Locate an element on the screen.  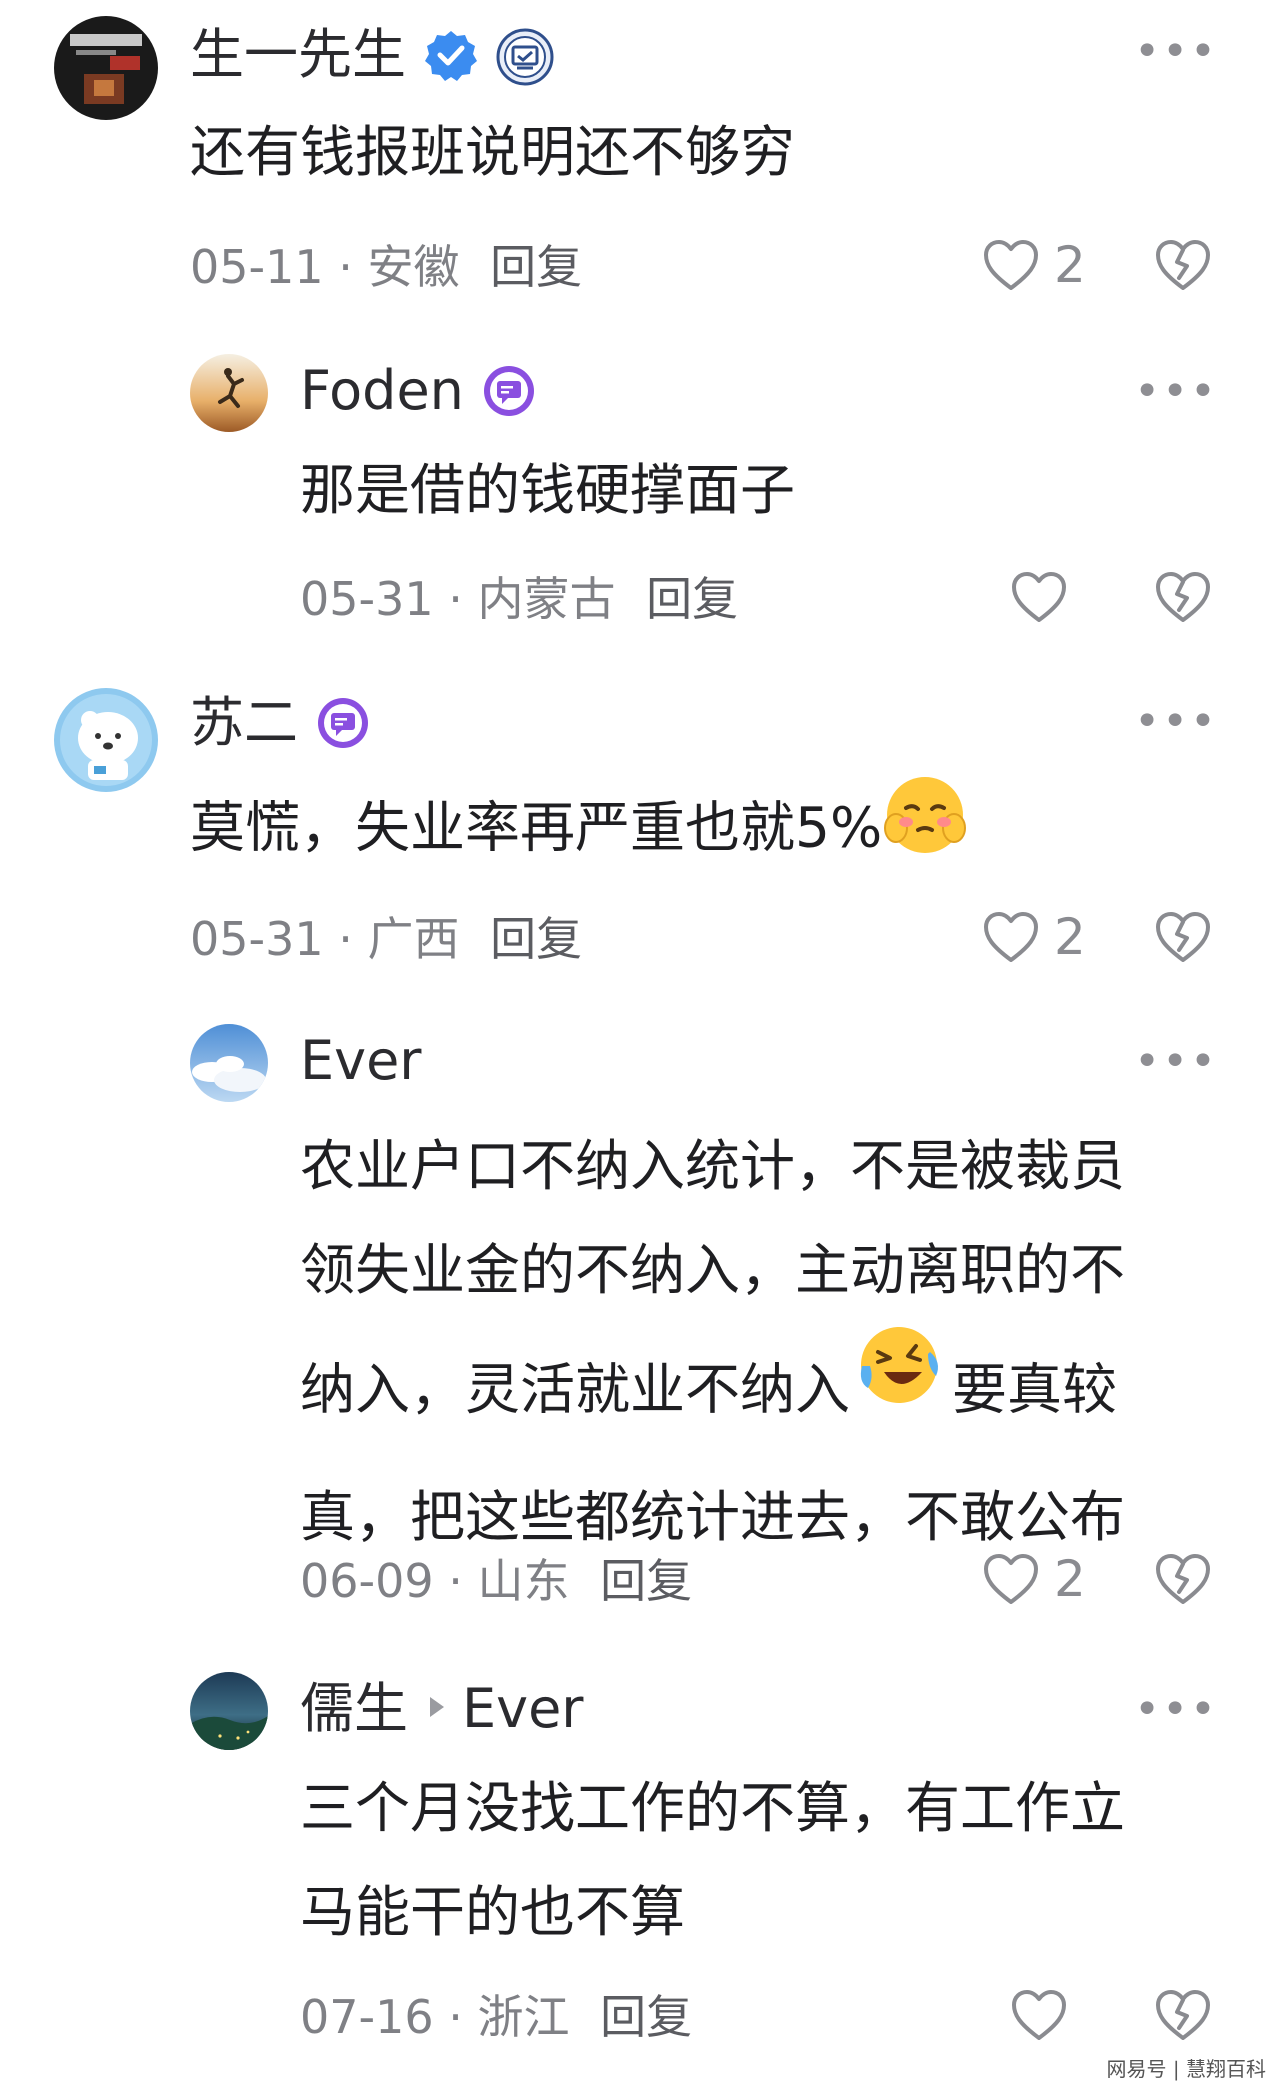
screen-badge-icon is located at coordinates (525, 57).